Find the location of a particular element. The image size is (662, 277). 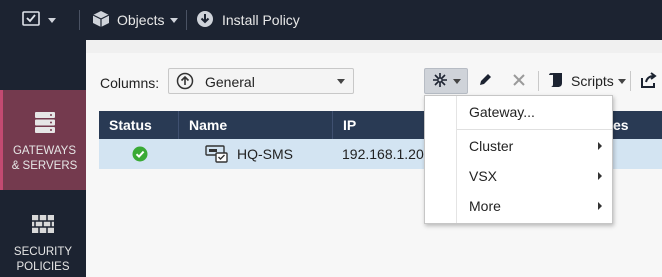

menu-item-cluster: Cluster is located at coordinates (518, 146).